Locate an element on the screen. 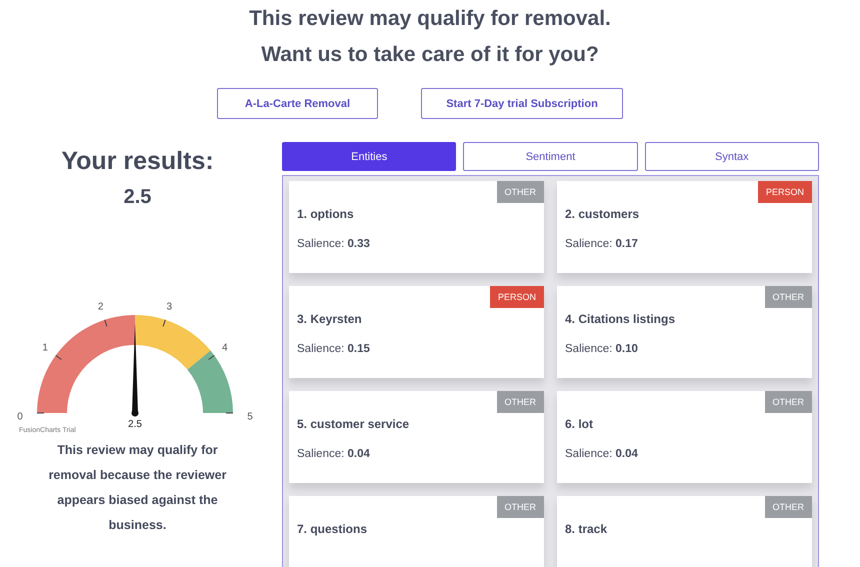  tab: Syntax is located at coordinates (731, 156).